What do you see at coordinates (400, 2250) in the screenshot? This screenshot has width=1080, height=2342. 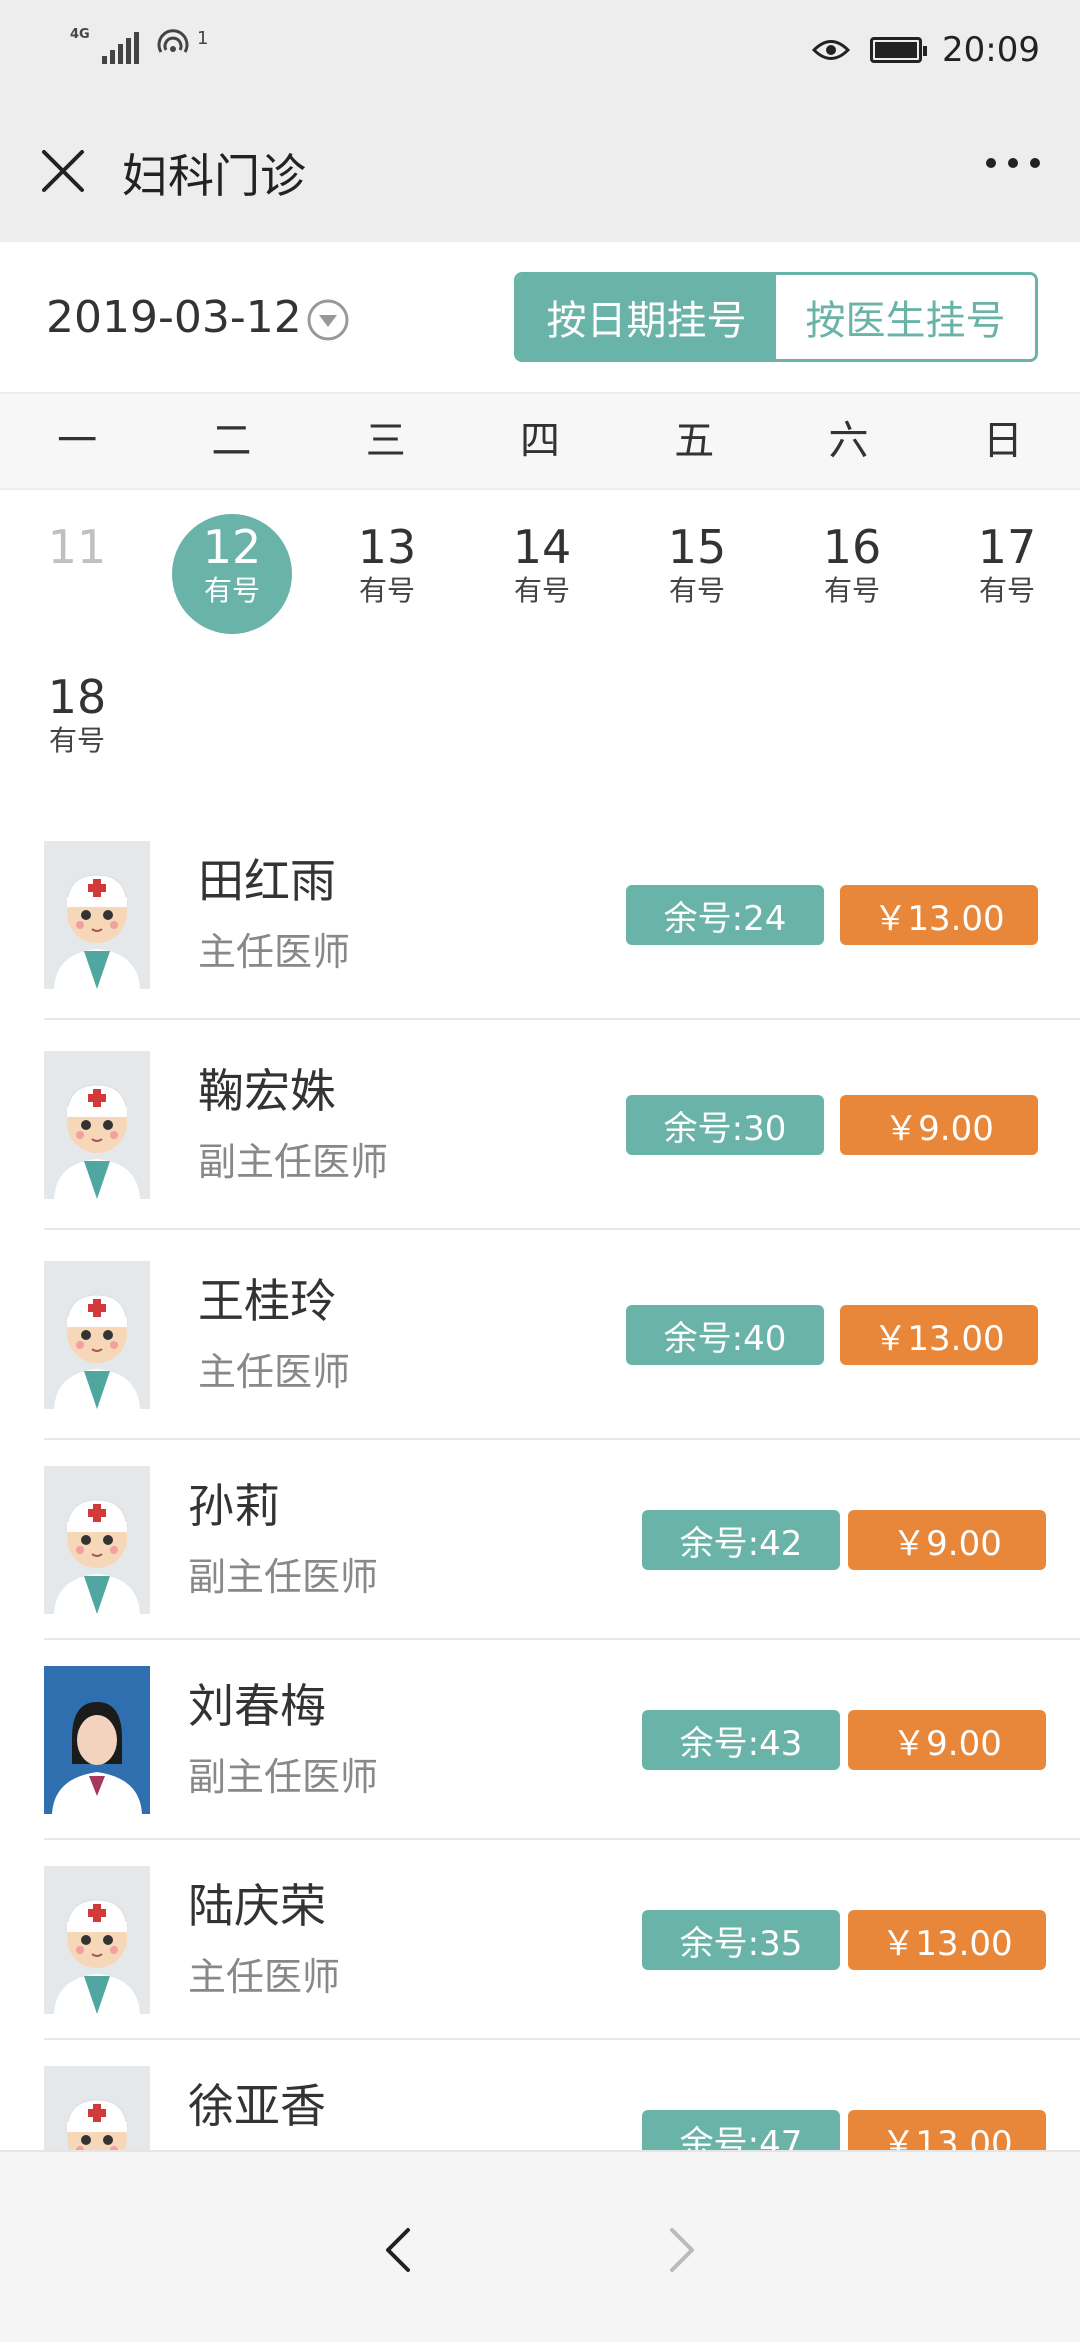 I see `back-arrow-icon` at bounding box center [400, 2250].